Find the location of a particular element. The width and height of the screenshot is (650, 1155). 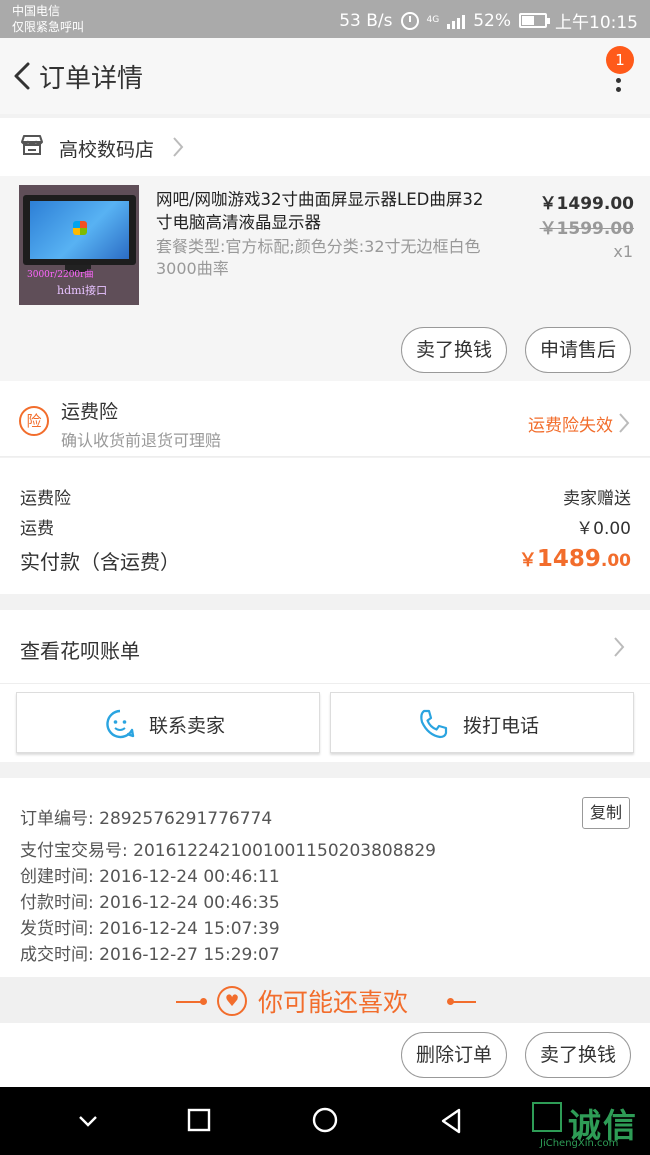

recommend-title: 你可能还喜欢 is located at coordinates (333, 1002).